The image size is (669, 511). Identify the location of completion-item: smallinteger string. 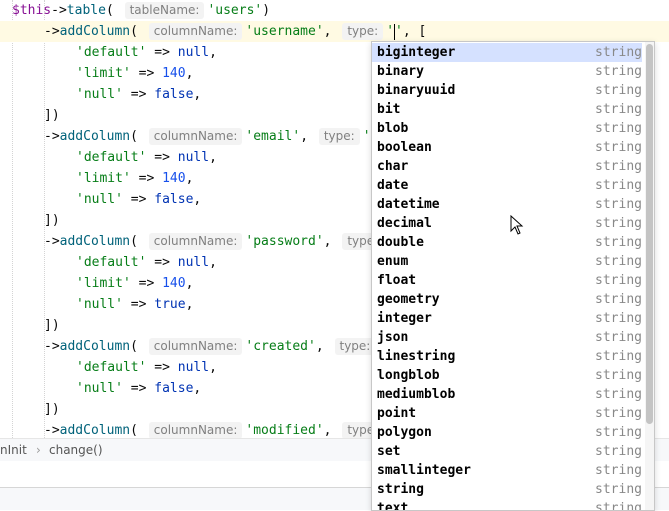
(507, 470).